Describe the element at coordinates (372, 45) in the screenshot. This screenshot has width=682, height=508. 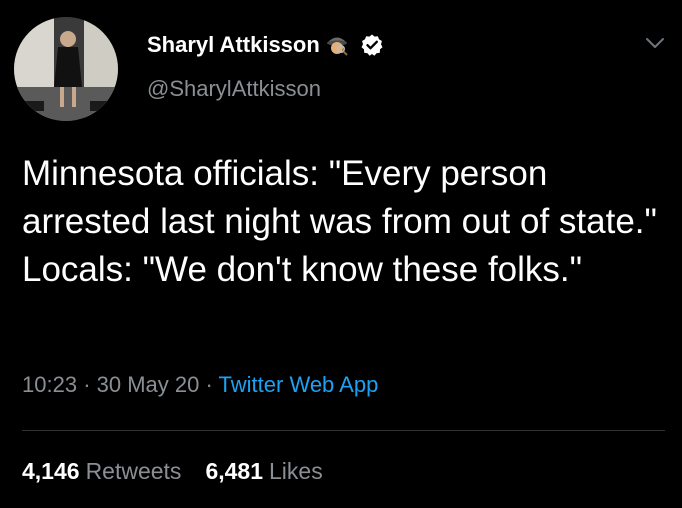
I see `verified-badge-icon` at that location.